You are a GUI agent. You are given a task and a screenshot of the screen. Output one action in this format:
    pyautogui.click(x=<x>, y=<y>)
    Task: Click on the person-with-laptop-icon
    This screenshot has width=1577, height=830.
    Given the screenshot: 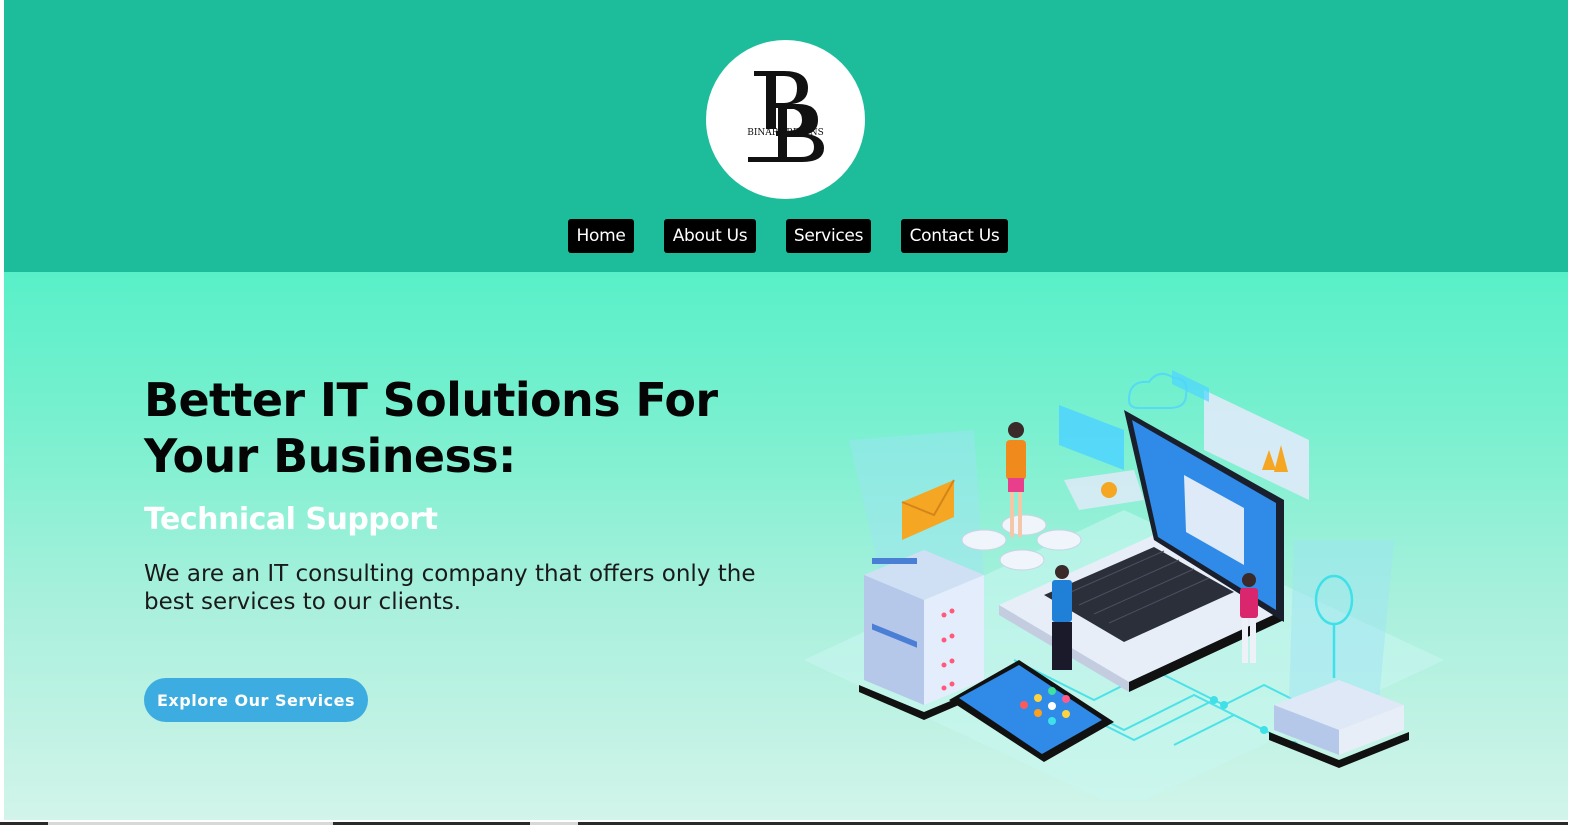 What is the action you would take?
    pyautogui.click(x=1062, y=617)
    